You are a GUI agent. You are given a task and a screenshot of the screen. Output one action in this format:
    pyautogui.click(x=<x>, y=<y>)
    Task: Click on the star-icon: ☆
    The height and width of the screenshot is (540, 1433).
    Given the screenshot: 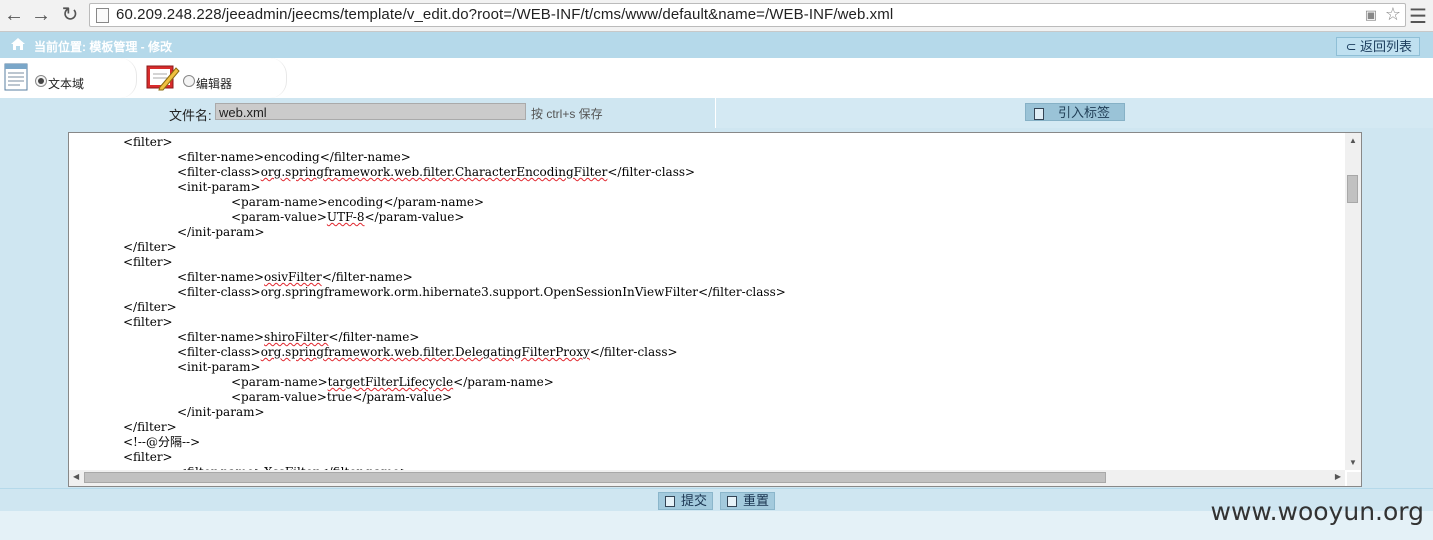 What is the action you would take?
    pyautogui.click(x=1393, y=14)
    